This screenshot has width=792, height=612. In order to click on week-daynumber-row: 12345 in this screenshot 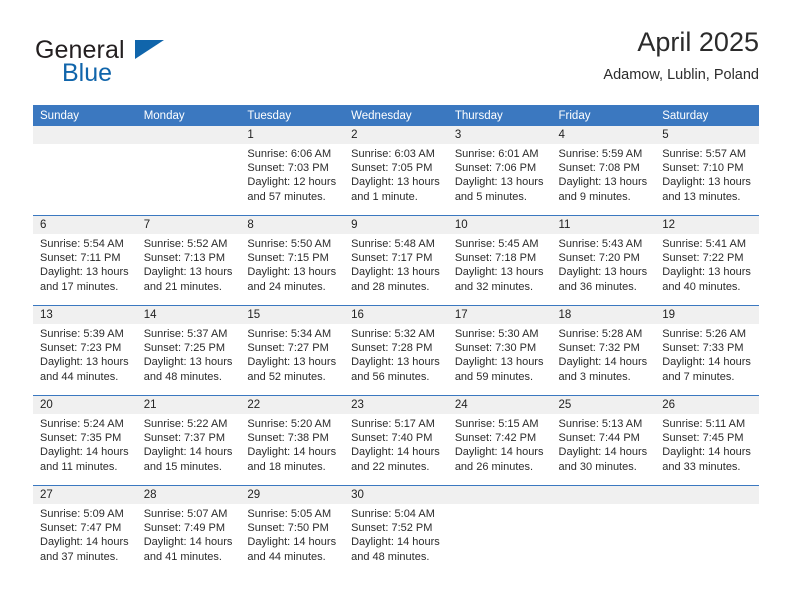, I will do `click(396, 135)`.